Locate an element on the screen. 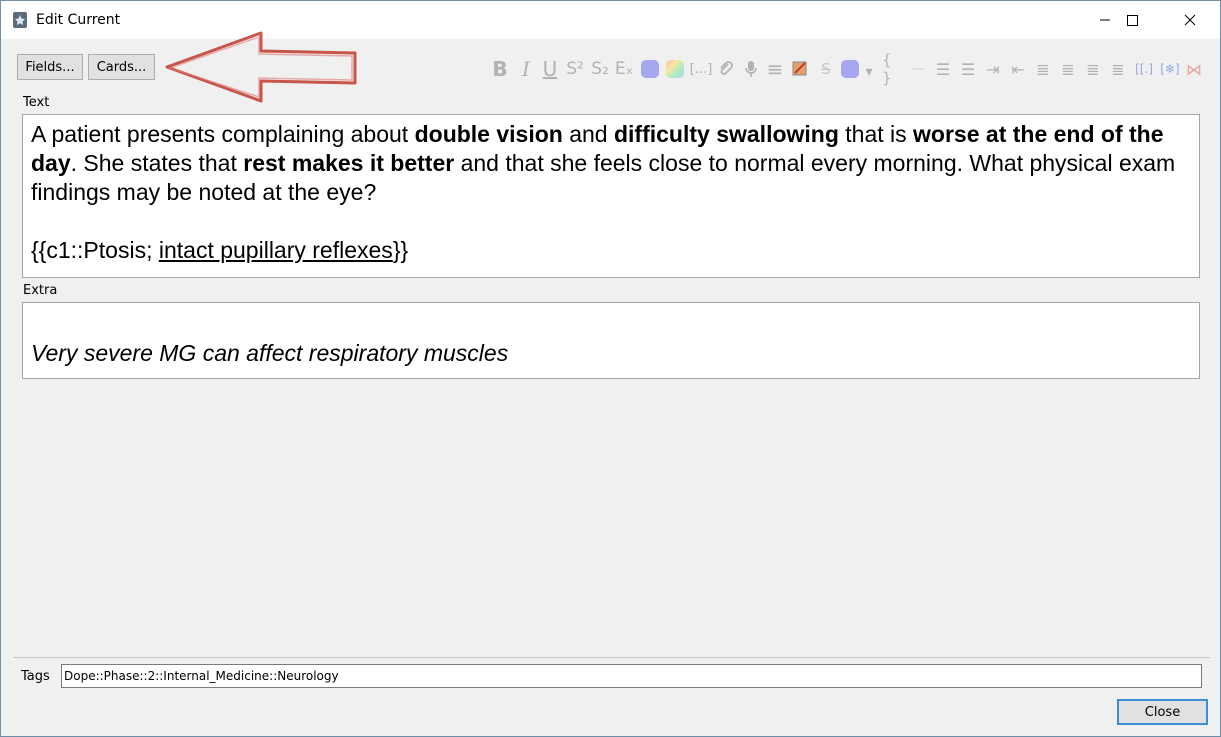 This screenshot has width=1221, height=737. bold-segment: double vision is located at coordinates (488, 134).